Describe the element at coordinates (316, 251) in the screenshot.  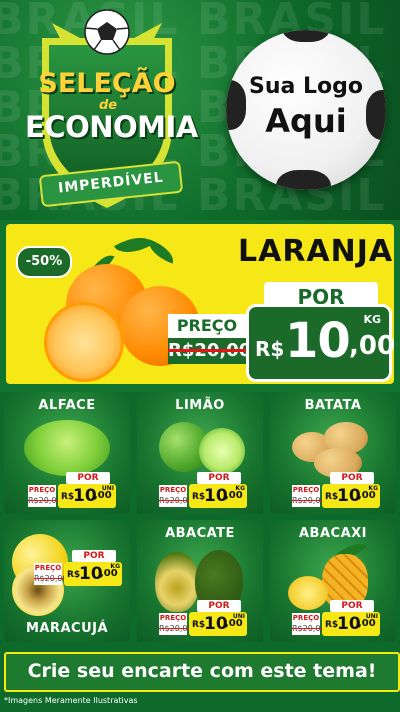
I see `featured-product-name: LARANJA` at that location.